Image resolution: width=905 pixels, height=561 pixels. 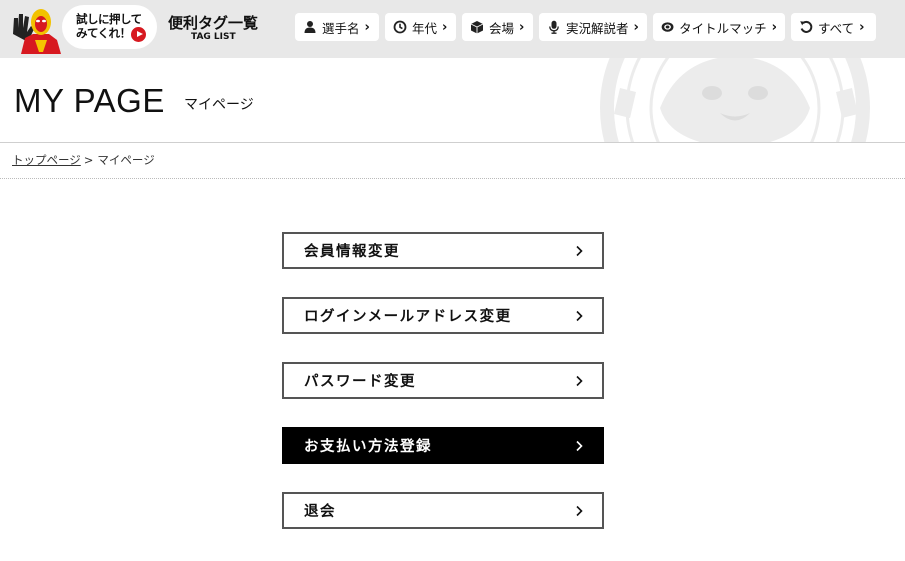 What do you see at coordinates (320, 512) in the screenshot?
I see `menu-label: 退会` at bounding box center [320, 512].